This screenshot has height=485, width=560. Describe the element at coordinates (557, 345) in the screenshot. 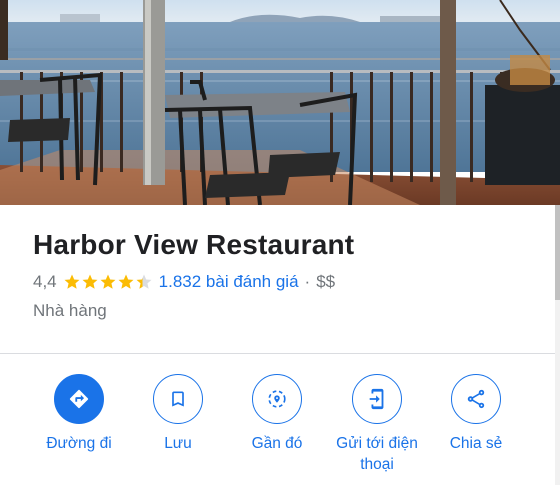

I see `scrollbar` at that location.